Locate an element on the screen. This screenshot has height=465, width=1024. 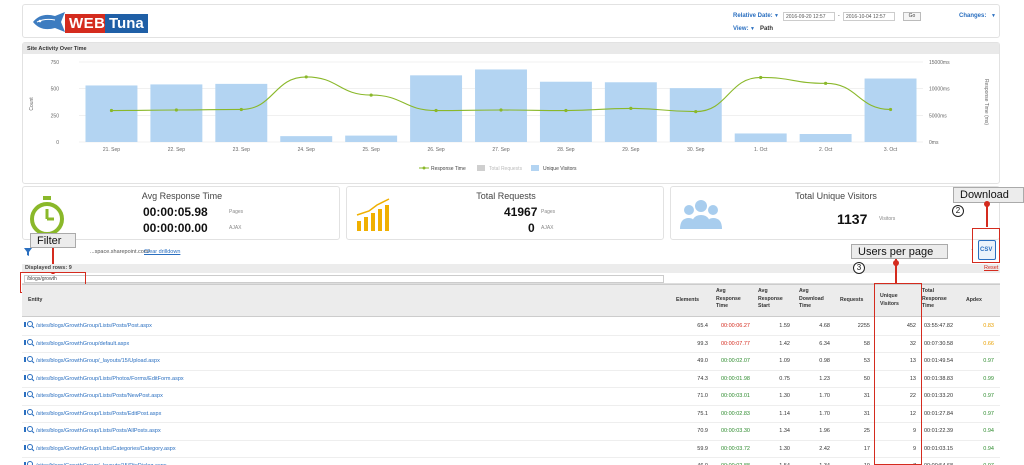
y-tick-label: 750 is located at coordinates (55, 63).